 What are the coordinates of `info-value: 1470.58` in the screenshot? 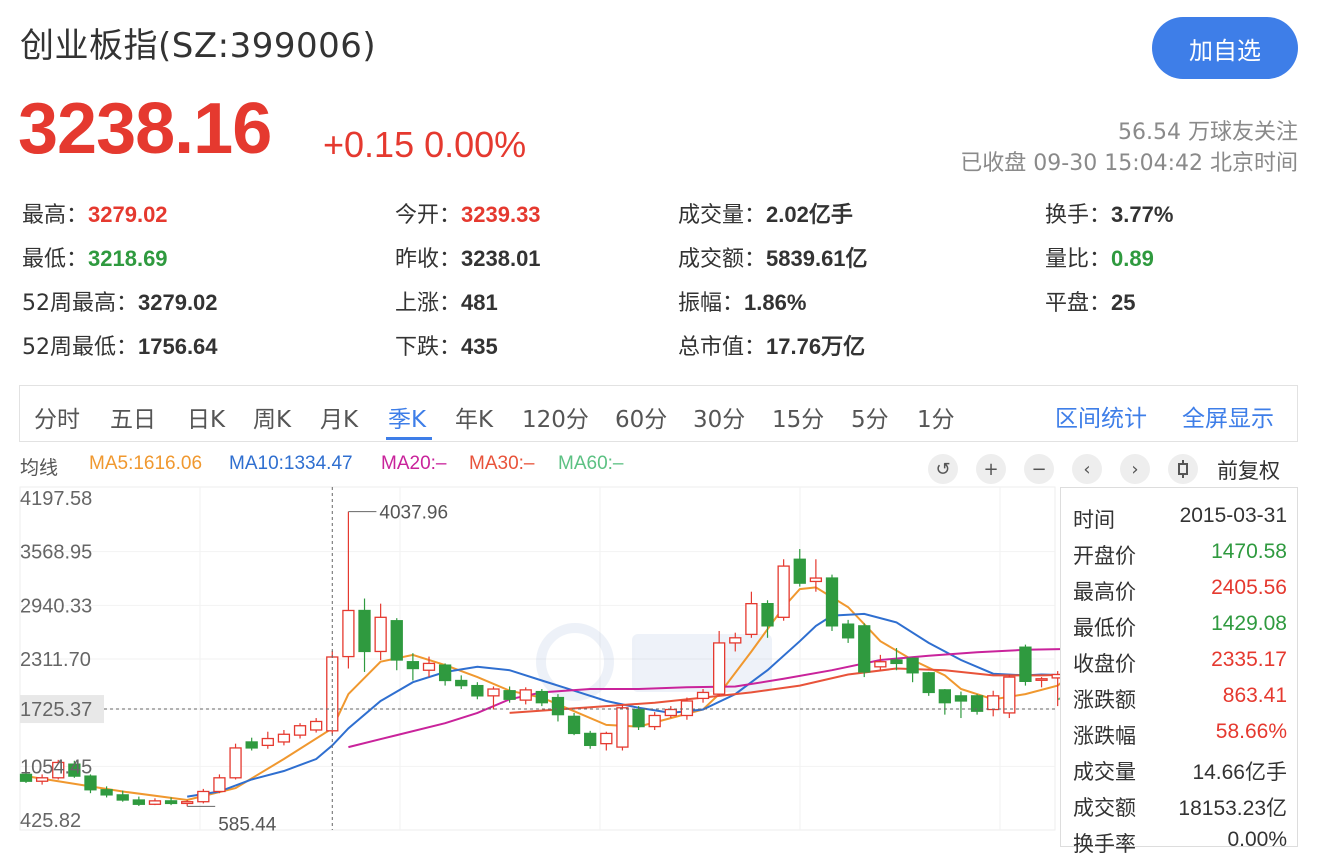 It's located at (1249, 551).